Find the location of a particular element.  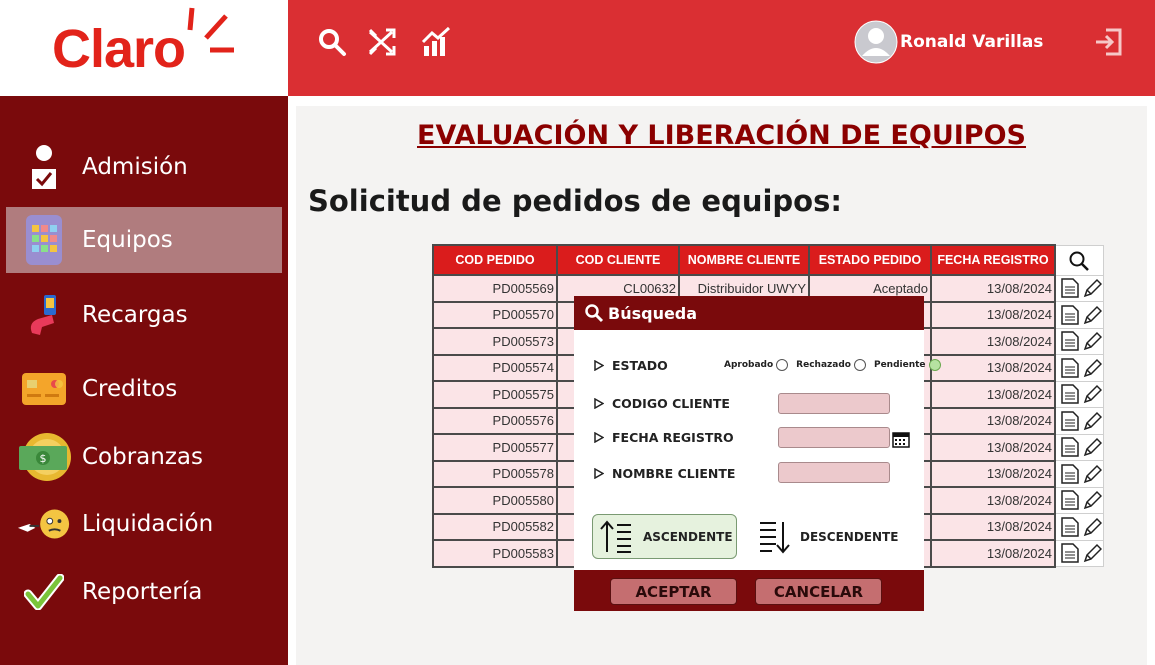

radio-rechazado is located at coordinates (859, 365).